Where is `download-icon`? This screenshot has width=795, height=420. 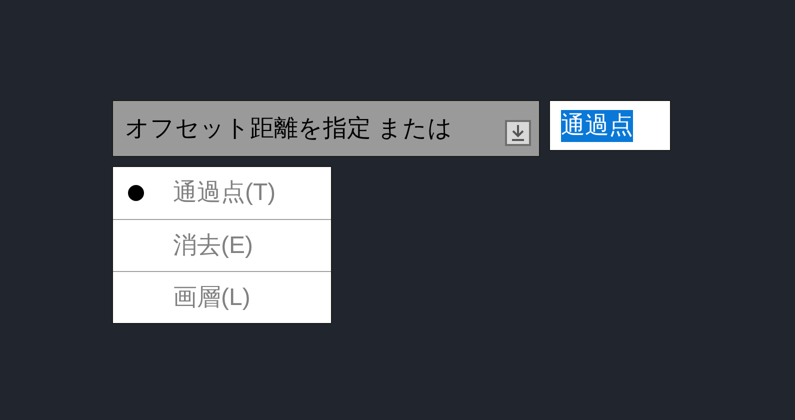 download-icon is located at coordinates (518, 133).